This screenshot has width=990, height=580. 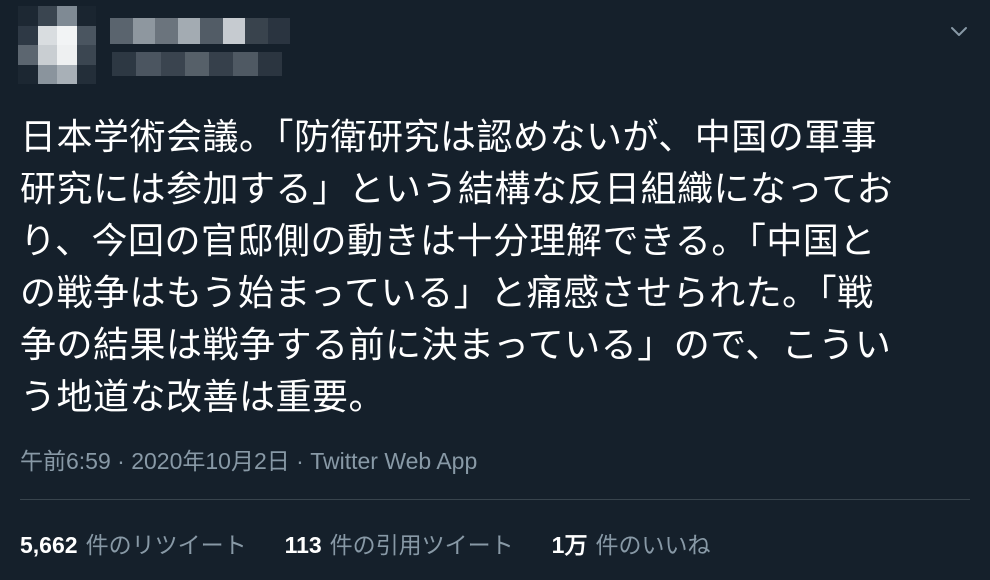 I want to click on engagement-stats: 5,662 件のリツイート 113 件の引用ツイート 1万 件のいいね, so click(x=365, y=543).